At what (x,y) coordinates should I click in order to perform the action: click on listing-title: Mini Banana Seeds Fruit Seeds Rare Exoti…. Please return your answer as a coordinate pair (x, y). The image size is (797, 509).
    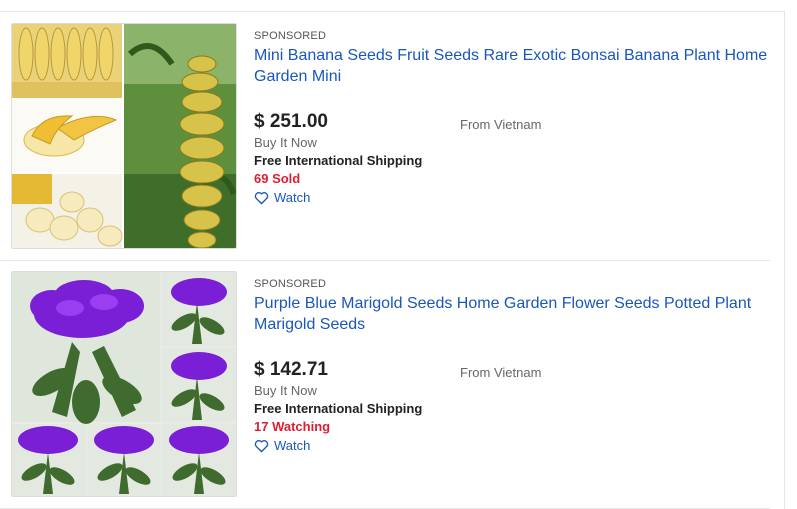
    Looking at the image, I should click on (511, 66).